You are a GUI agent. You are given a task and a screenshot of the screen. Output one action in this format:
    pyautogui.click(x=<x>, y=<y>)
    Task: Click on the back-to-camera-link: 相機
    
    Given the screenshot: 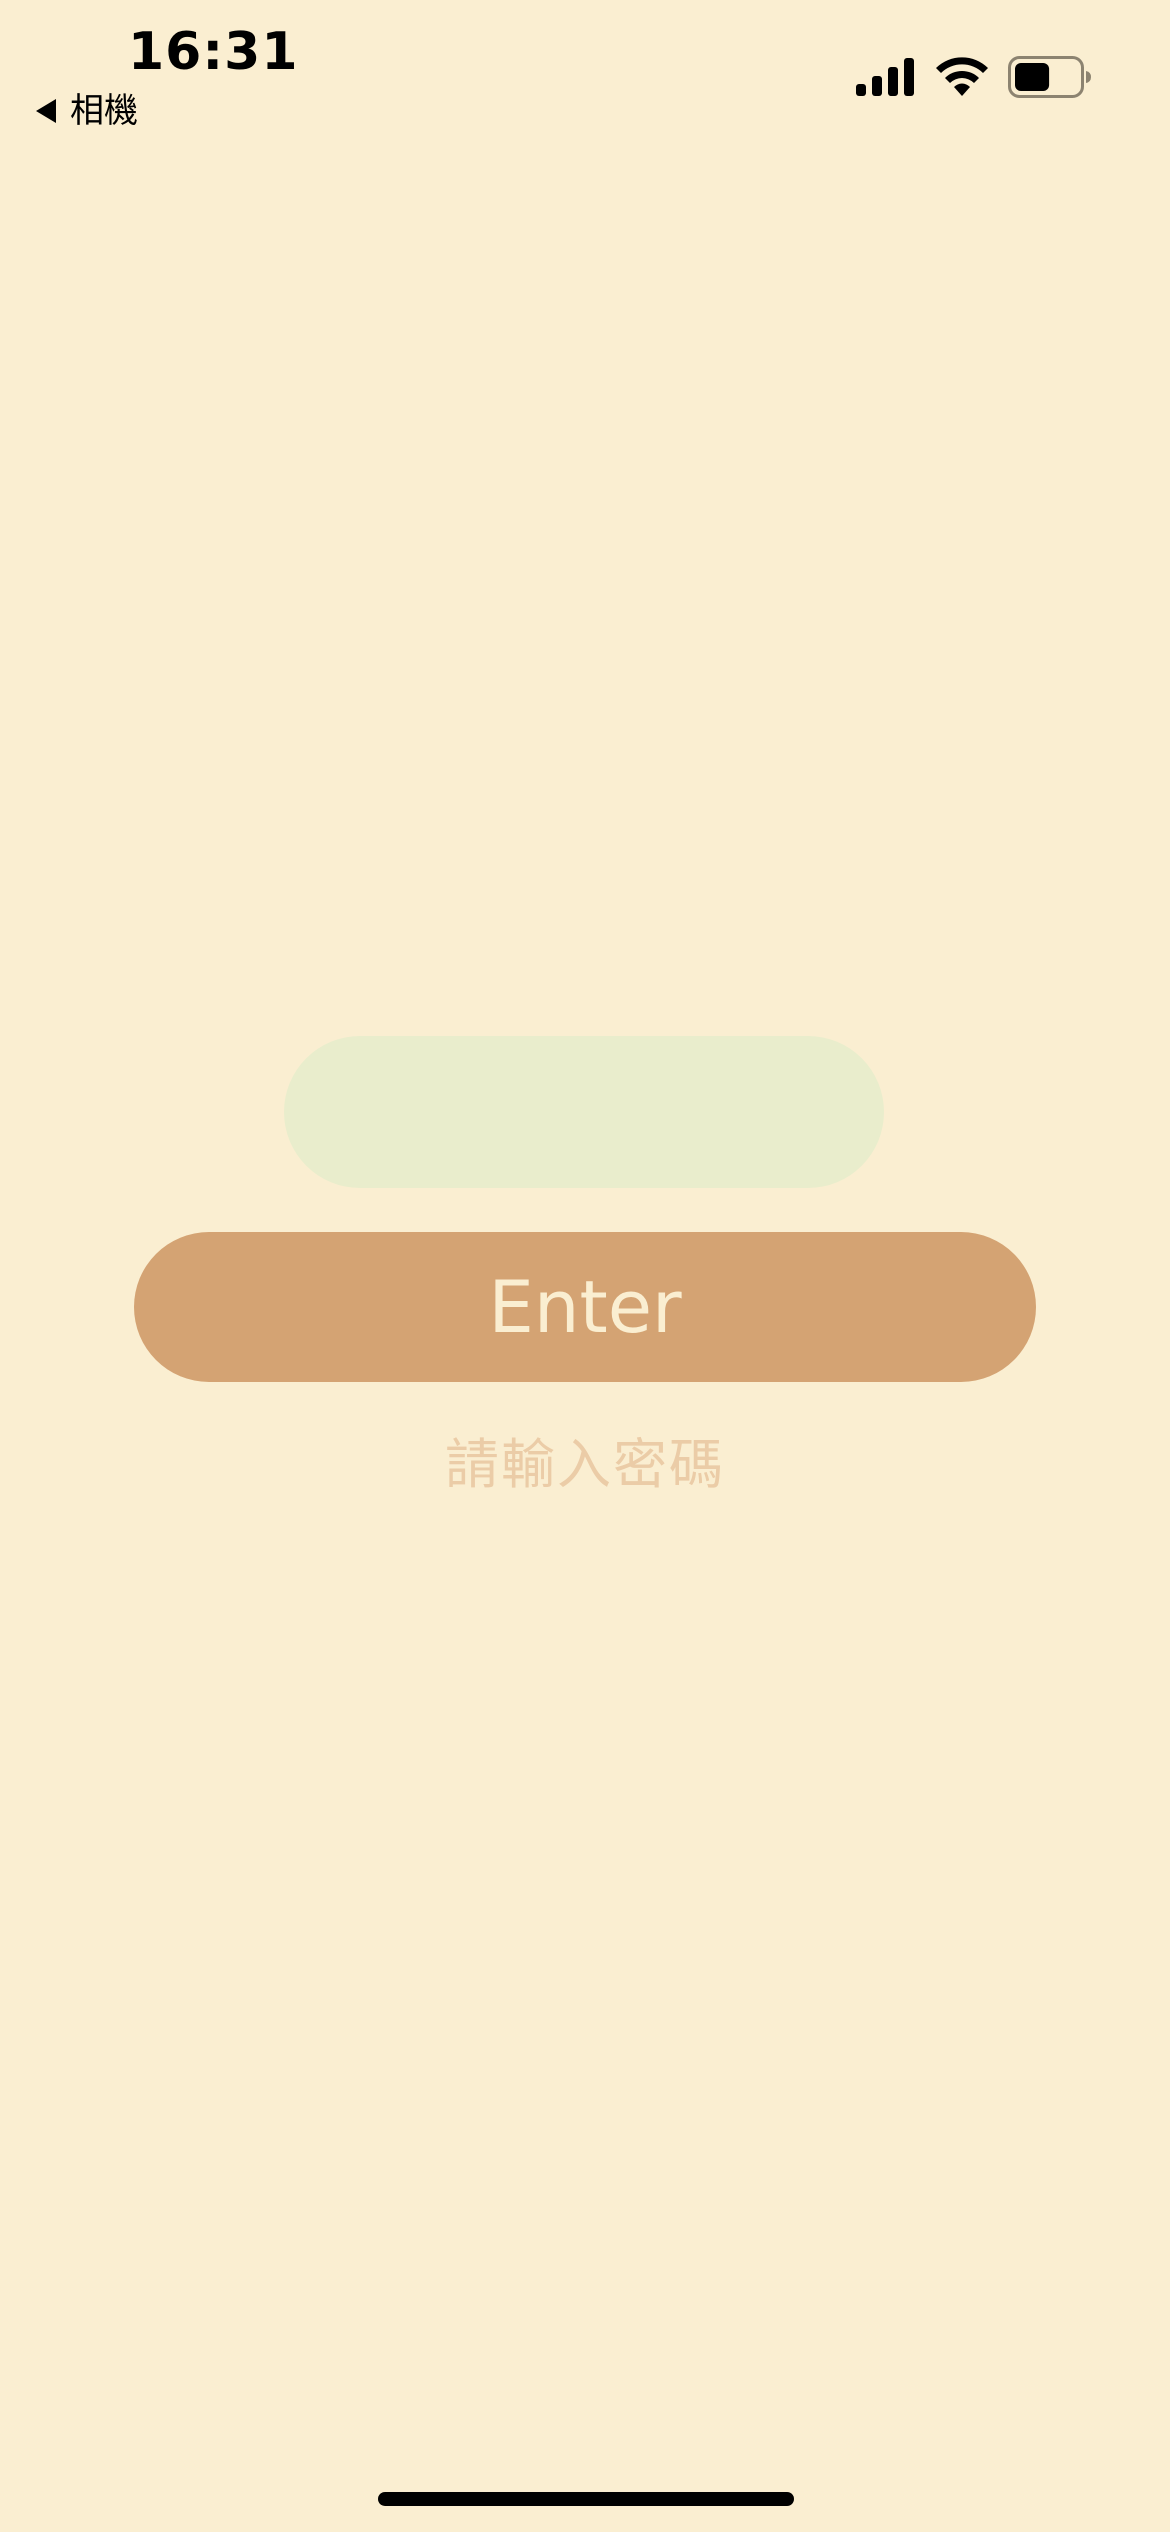 What is the action you would take?
    pyautogui.click(x=87, y=111)
    